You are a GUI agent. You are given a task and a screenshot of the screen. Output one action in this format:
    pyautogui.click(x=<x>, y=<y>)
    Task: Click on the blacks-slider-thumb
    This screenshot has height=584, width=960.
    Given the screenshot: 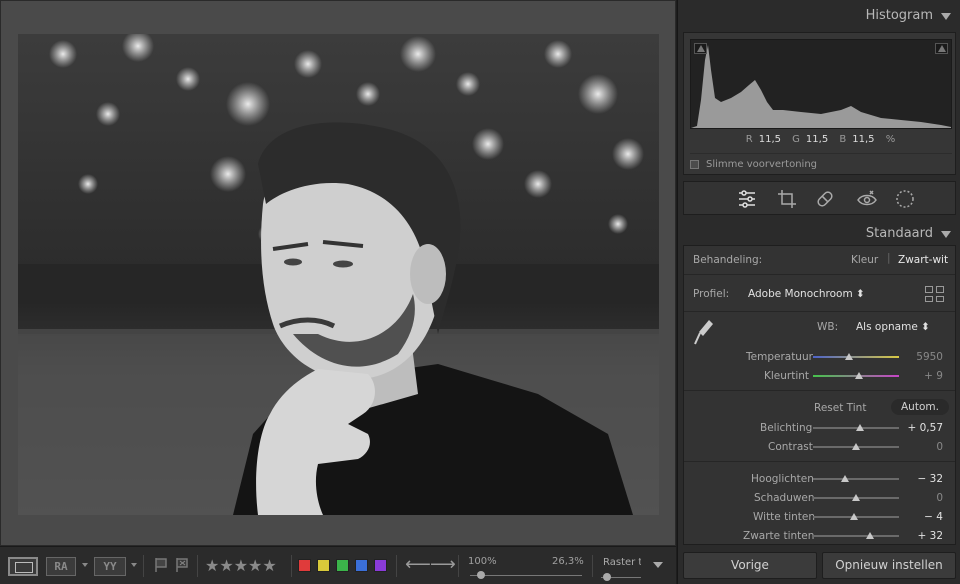 What is the action you would take?
    pyautogui.click(x=869, y=535)
    